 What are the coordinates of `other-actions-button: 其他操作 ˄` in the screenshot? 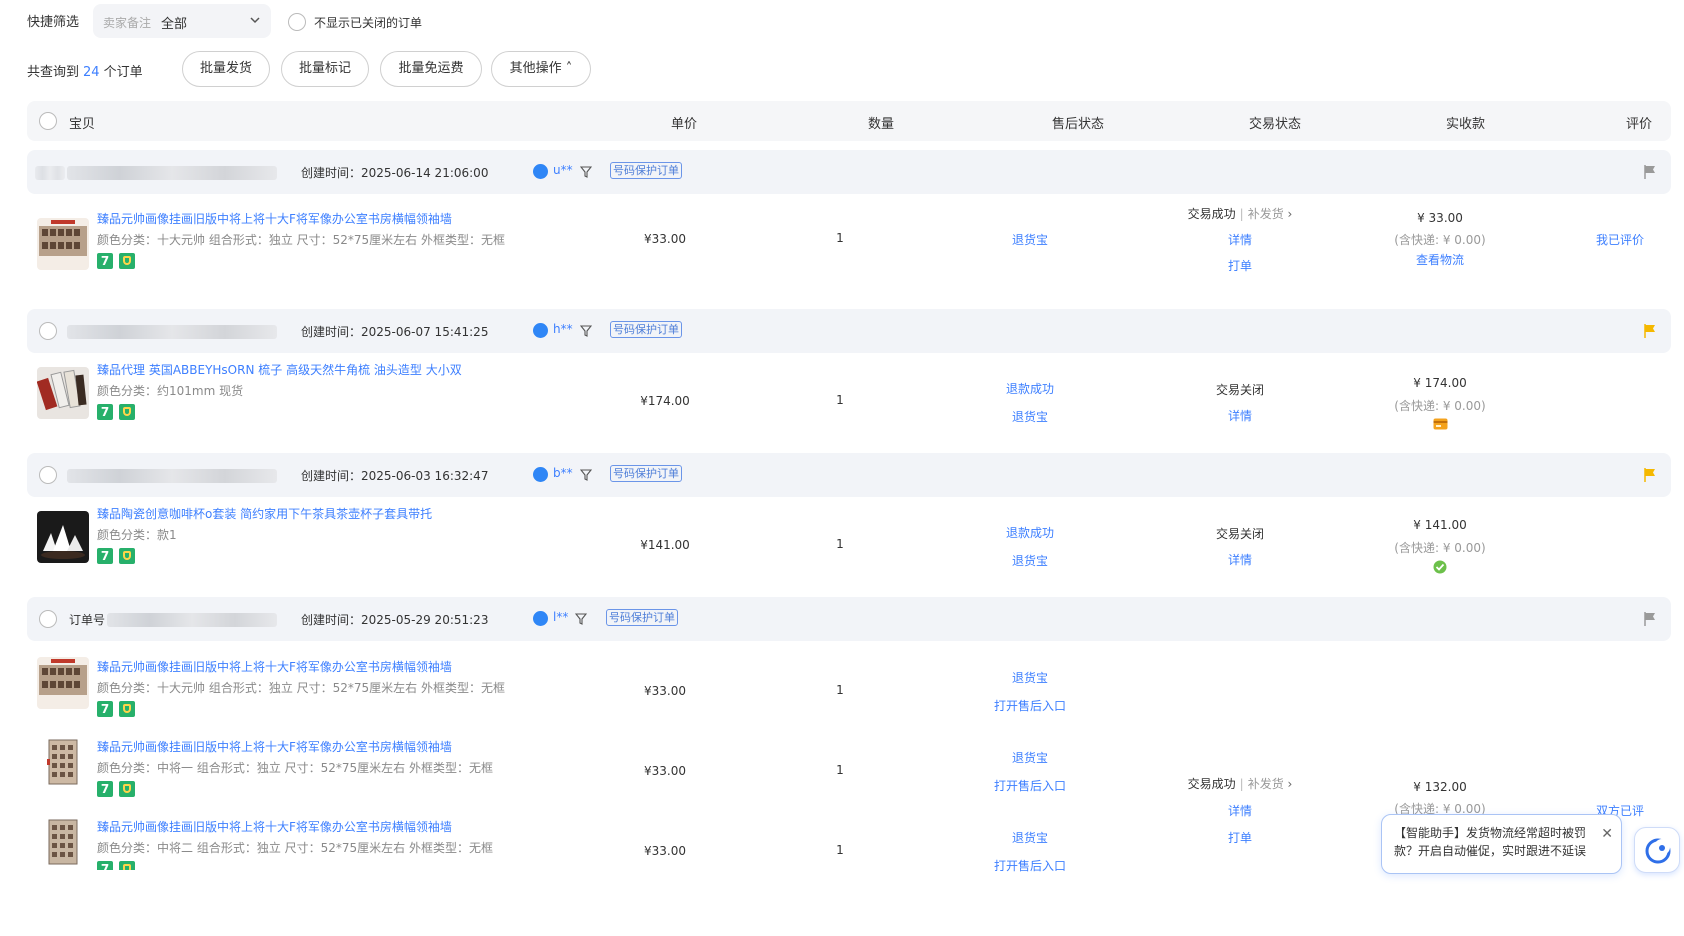 It's located at (541, 69).